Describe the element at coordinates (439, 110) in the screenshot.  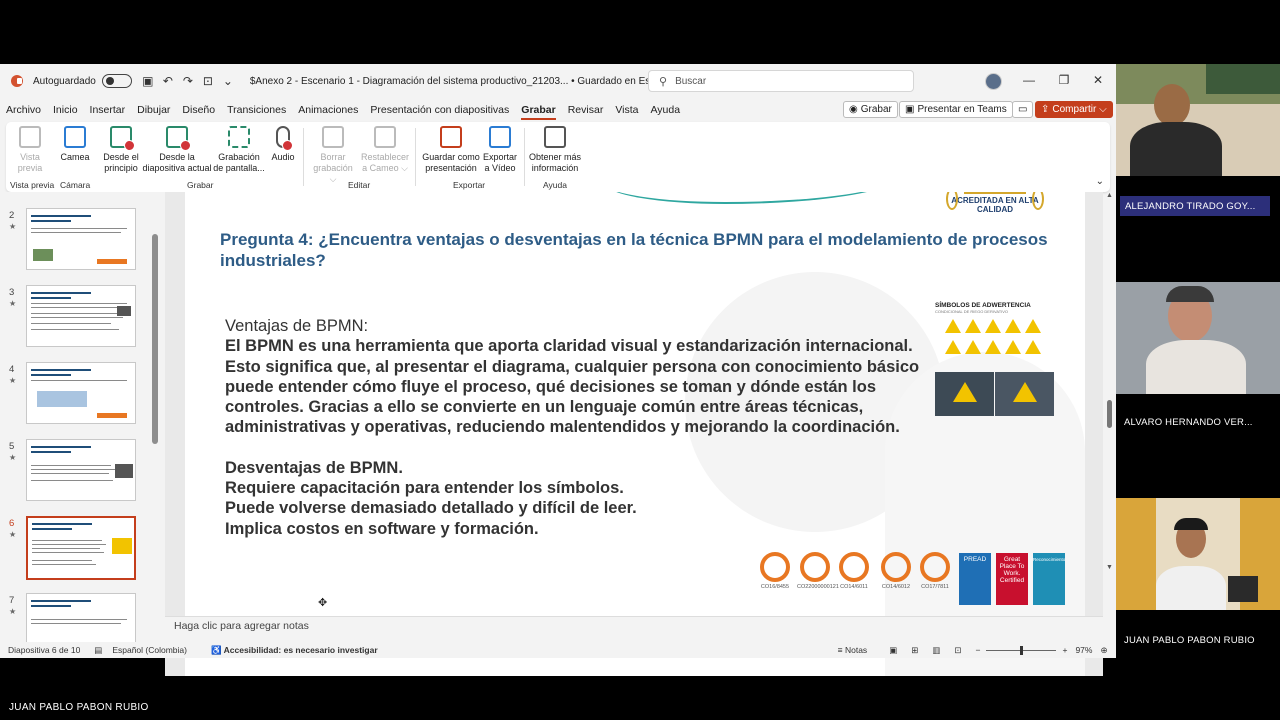
I see `tab-presentacion: Presentación con diapositivas` at that location.